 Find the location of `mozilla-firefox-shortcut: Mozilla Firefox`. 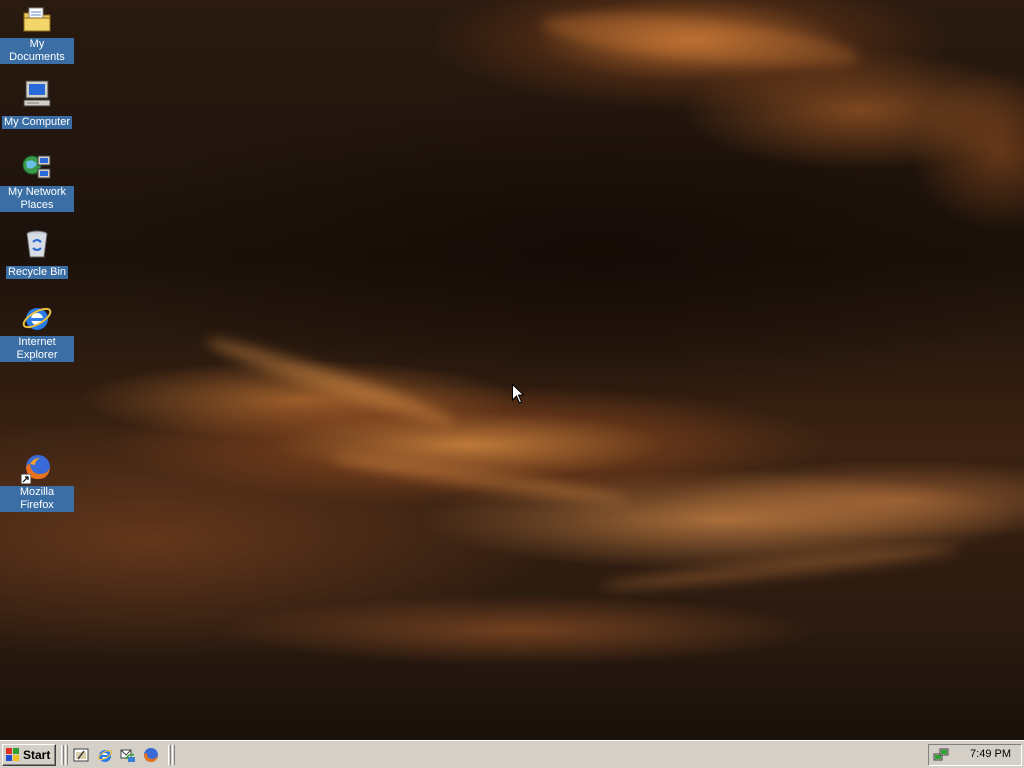

mozilla-firefox-shortcut: Mozilla Firefox is located at coordinates (37, 482).